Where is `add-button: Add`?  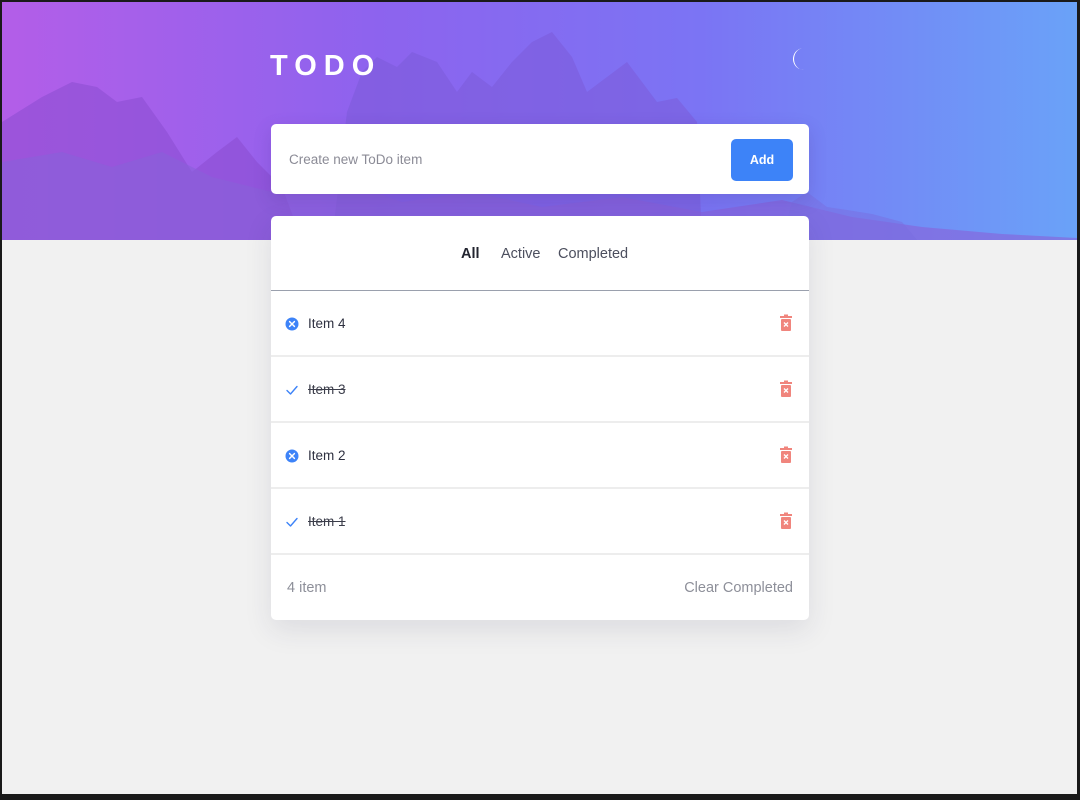 add-button: Add is located at coordinates (762, 160).